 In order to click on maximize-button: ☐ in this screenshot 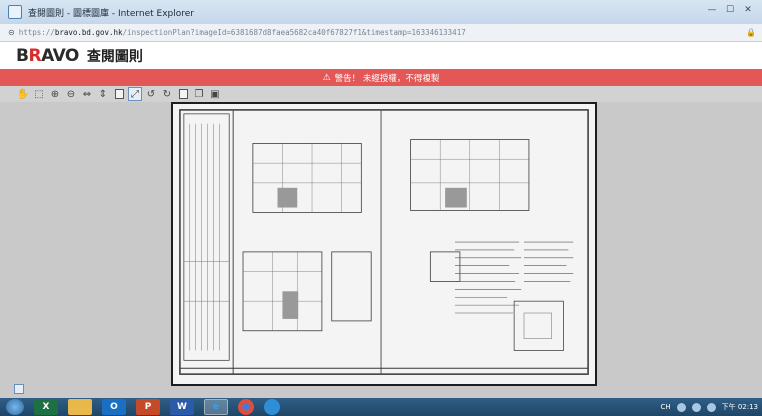, I will do `click(730, 10)`.